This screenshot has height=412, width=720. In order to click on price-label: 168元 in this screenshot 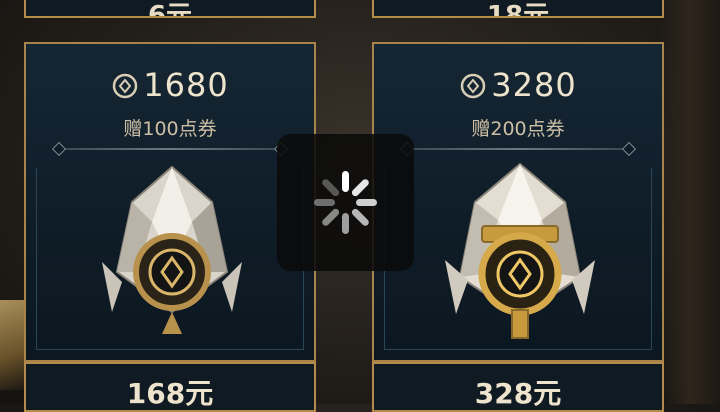, I will do `click(170, 393)`.